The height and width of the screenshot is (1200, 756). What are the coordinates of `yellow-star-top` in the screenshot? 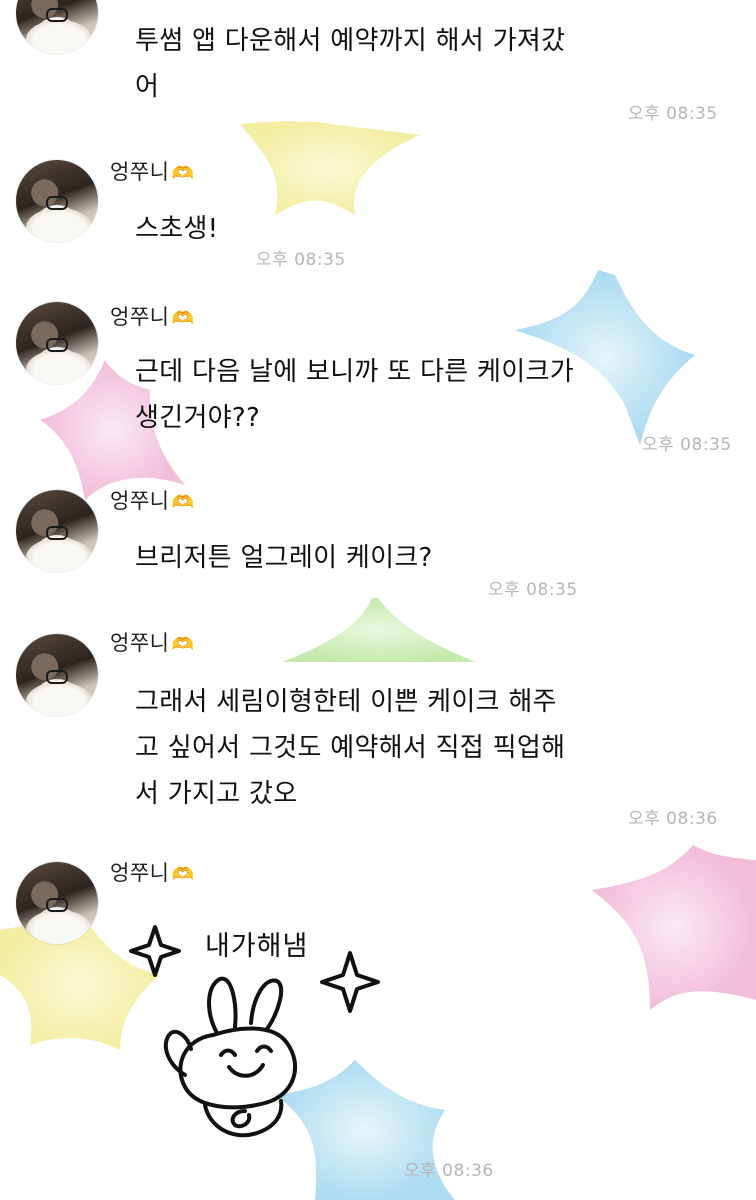 It's located at (330, 168).